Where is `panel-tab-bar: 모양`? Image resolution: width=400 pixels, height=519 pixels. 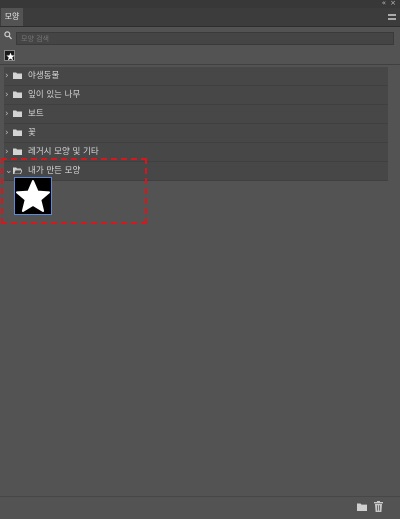
panel-tab-bar: 모양 is located at coordinates (200, 17).